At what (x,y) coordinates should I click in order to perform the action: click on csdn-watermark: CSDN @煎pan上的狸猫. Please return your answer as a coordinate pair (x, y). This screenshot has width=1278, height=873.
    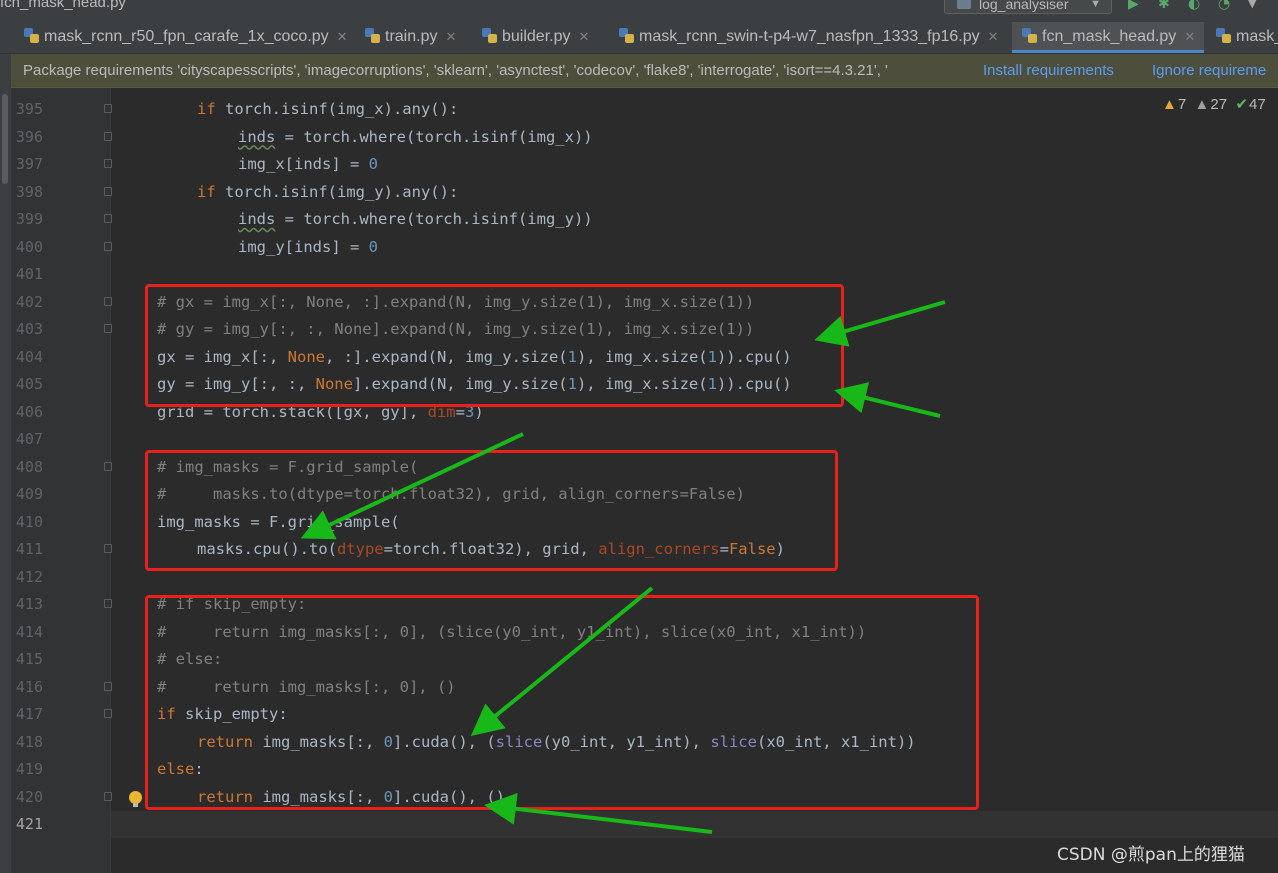
    Looking at the image, I should click on (1151, 855).